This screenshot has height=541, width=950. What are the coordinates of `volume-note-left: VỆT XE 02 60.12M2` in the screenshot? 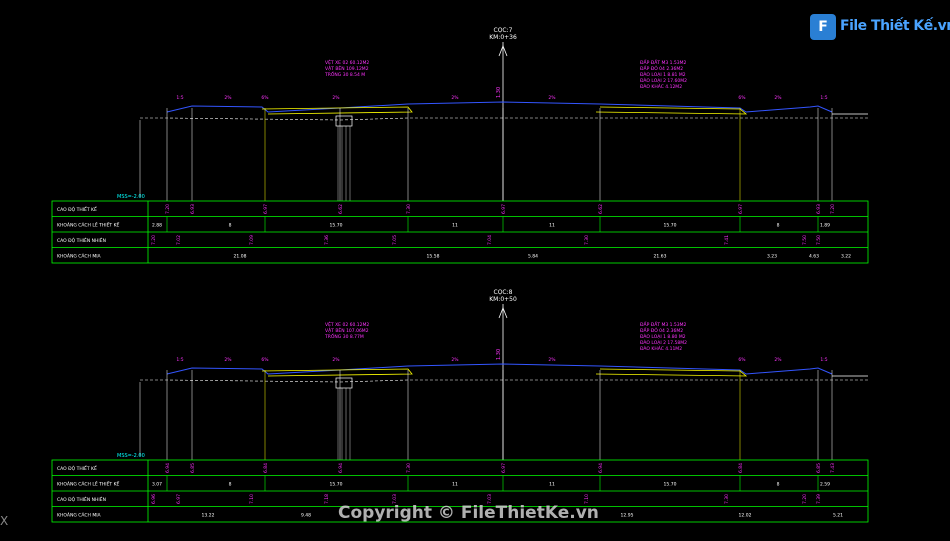 It's located at (347, 324).